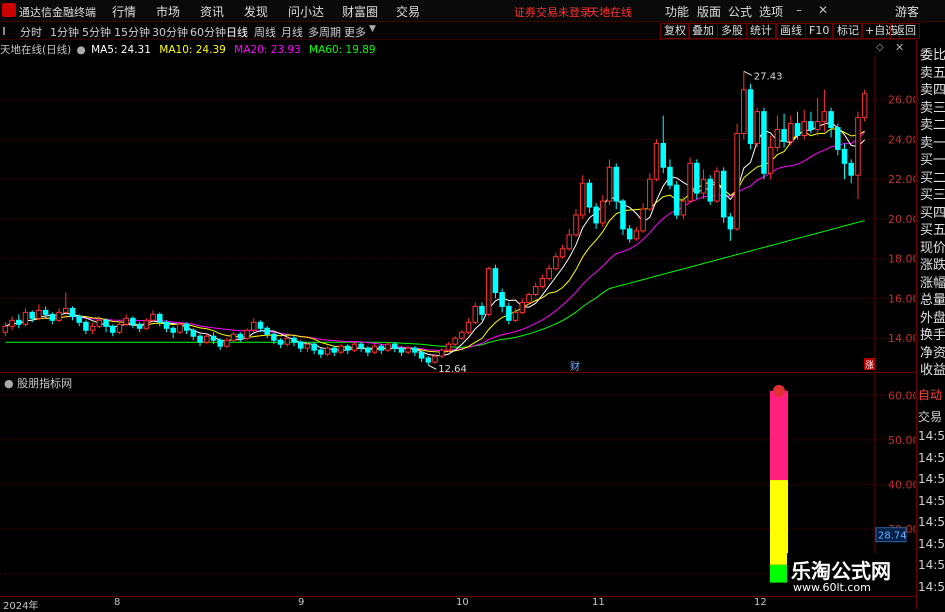 The width and height of the screenshot is (945, 612). I want to click on event-marker: 财, so click(575, 366).